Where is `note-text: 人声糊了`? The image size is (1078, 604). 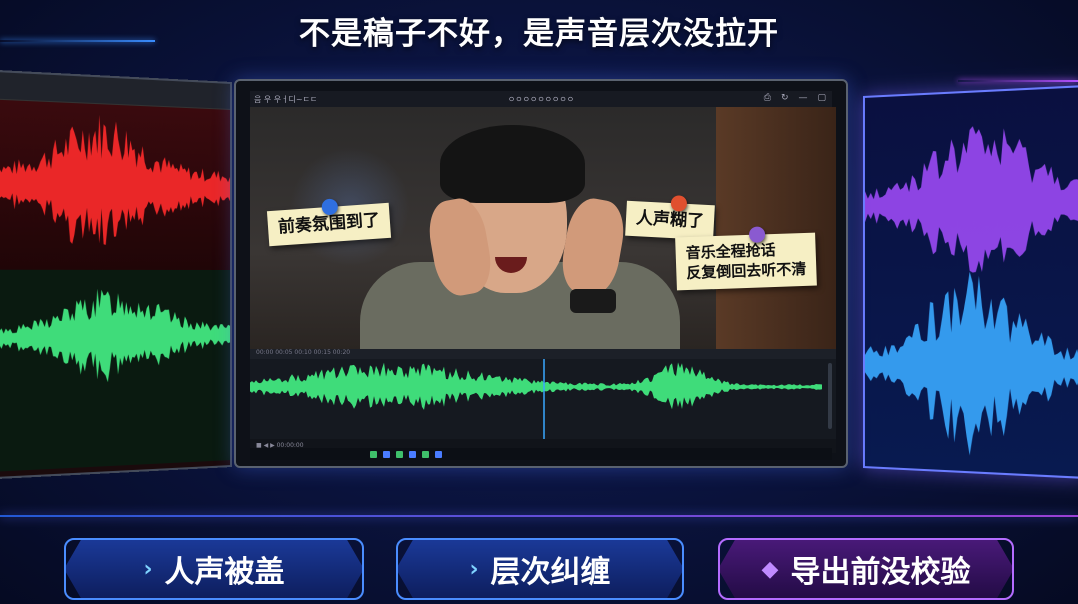
note-text: 人声糊了 is located at coordinates (670, 220).